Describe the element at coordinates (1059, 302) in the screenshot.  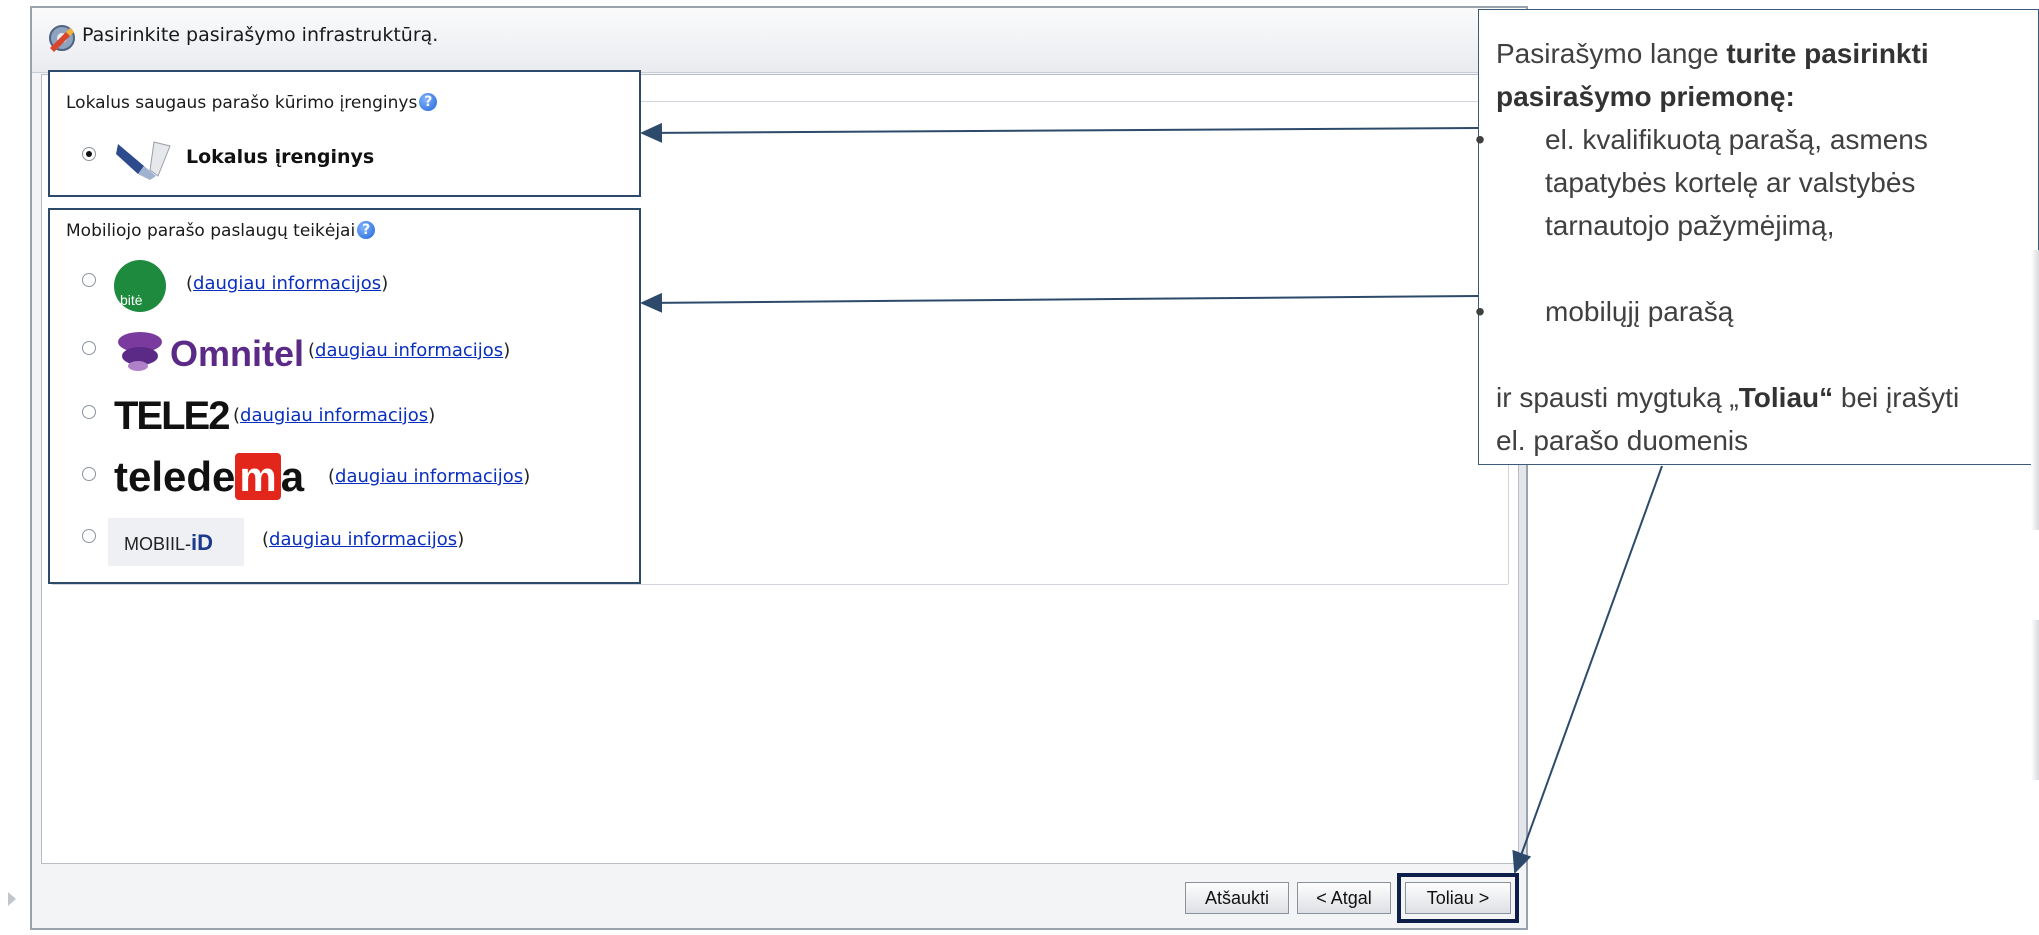
I see `arrow-to-mobile-providers` at that location.